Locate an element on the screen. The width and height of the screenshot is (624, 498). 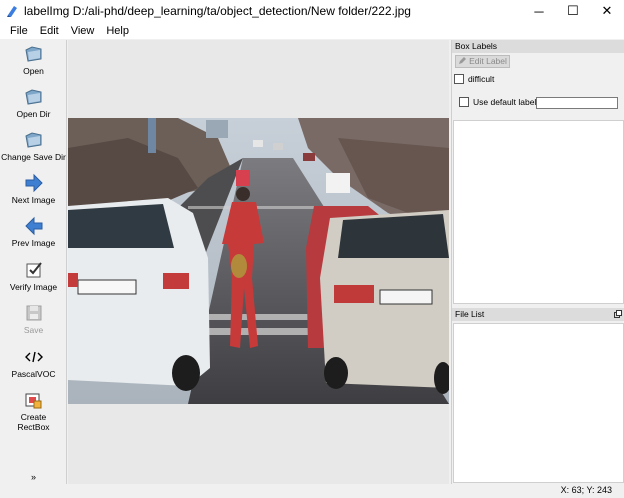
menu-file: File is located at coordinates (19, 31).